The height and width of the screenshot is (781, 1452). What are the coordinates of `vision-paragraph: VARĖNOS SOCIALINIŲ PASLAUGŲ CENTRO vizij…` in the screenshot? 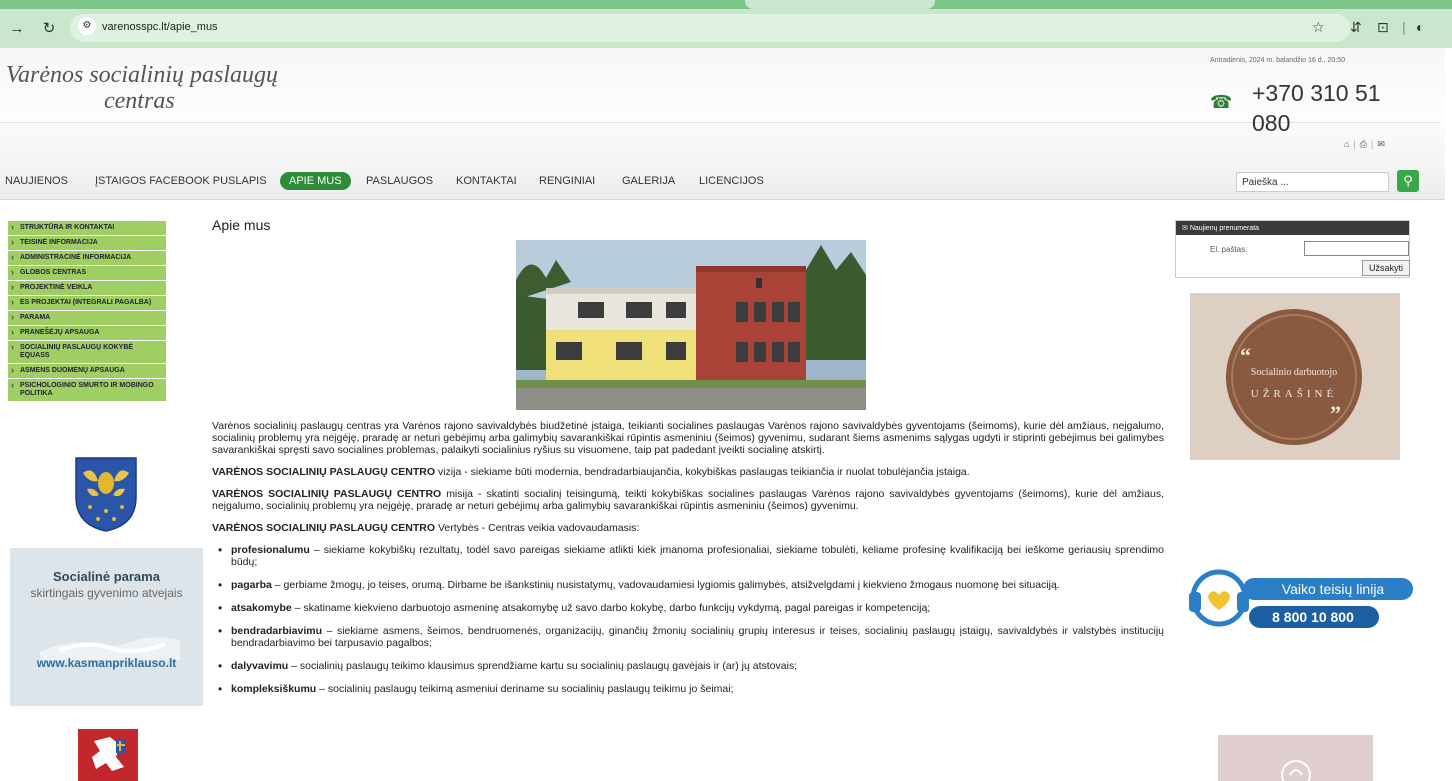 It's located at (688, 472).